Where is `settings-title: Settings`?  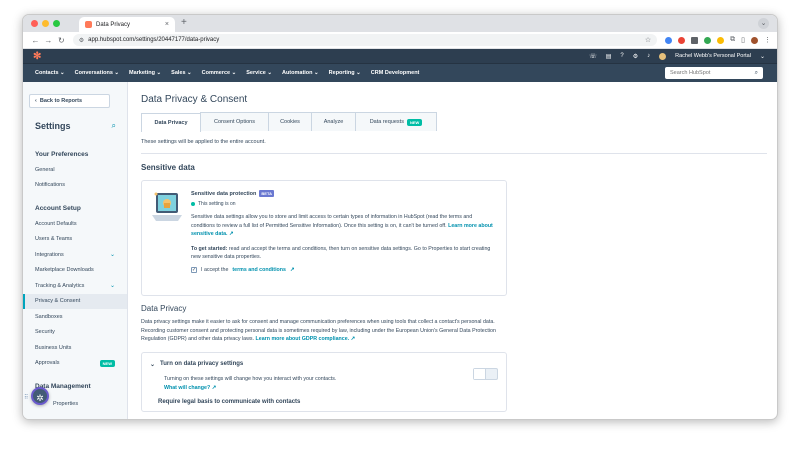
settings-title: Settings is located at coordinates (53, 126).